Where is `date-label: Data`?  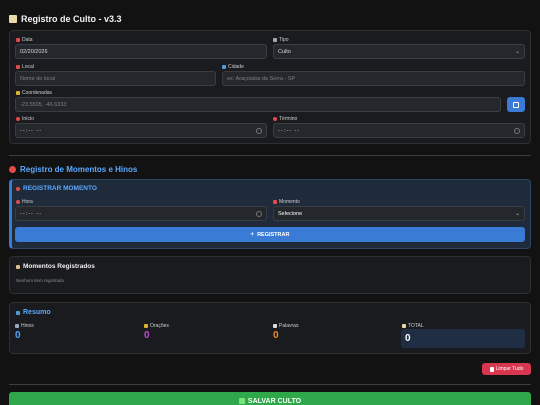 date-label: Data is located at coordinates (24, 40).